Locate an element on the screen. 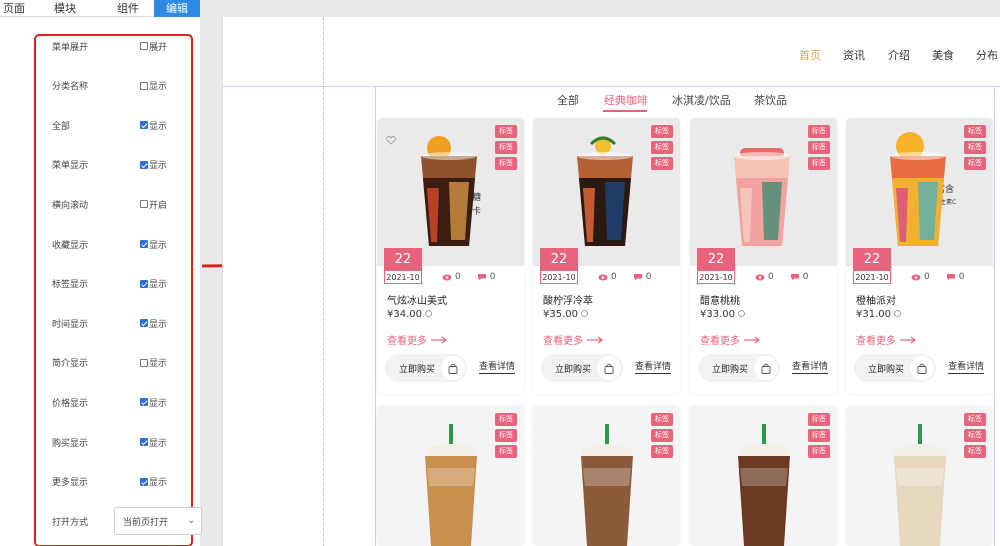 This screenshot has width=1000, height=546. buy-row: 立即购买 查看详情 is located at coordinates (606, 368).